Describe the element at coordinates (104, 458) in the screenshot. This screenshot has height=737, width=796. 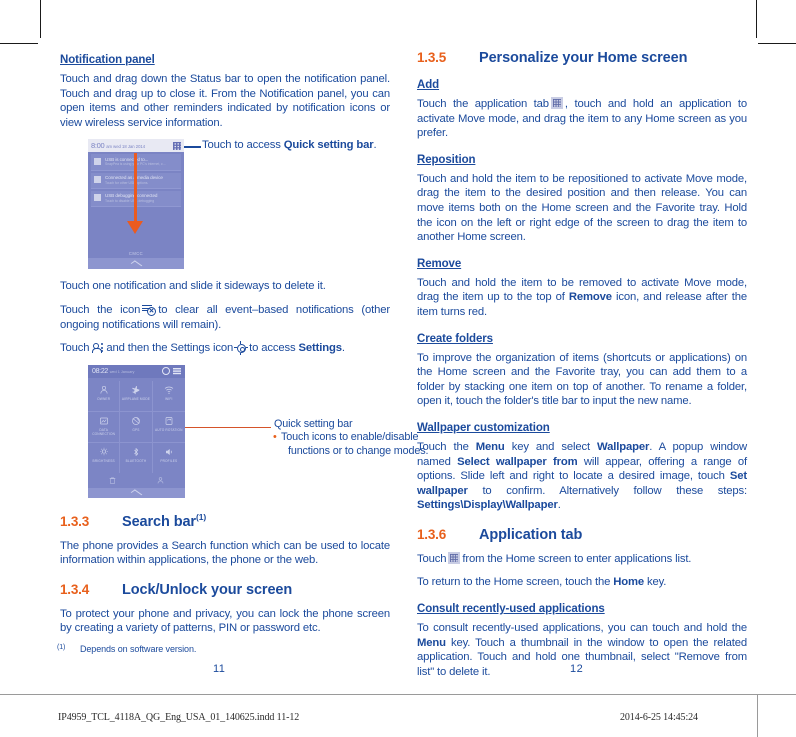
I see `quick-tile-brightness: BRIGHTNESS` at that location.